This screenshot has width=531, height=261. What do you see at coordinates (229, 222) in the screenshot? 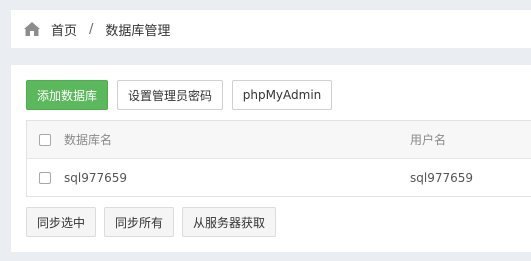
I see `fetch-from-server-button: 从服务器获取` at bounding box center [229, 222].